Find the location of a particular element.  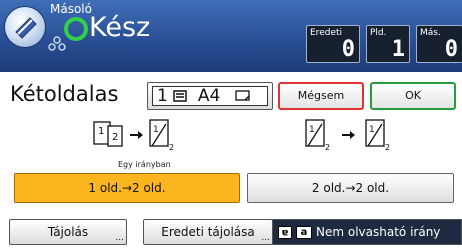

one-to-two-sided-button: 1 old.→2 old. is located at coordinates (127, 188).